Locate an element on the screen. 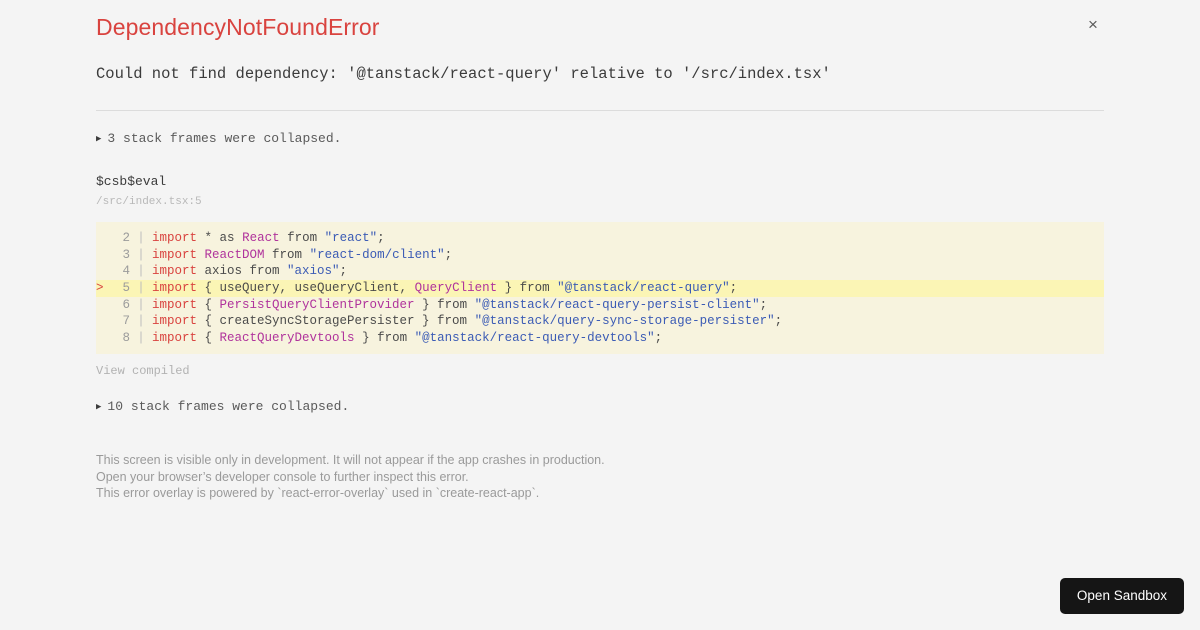 The image size is (1200, 630). code-line-marker: > is located at coordinates (100, 288).